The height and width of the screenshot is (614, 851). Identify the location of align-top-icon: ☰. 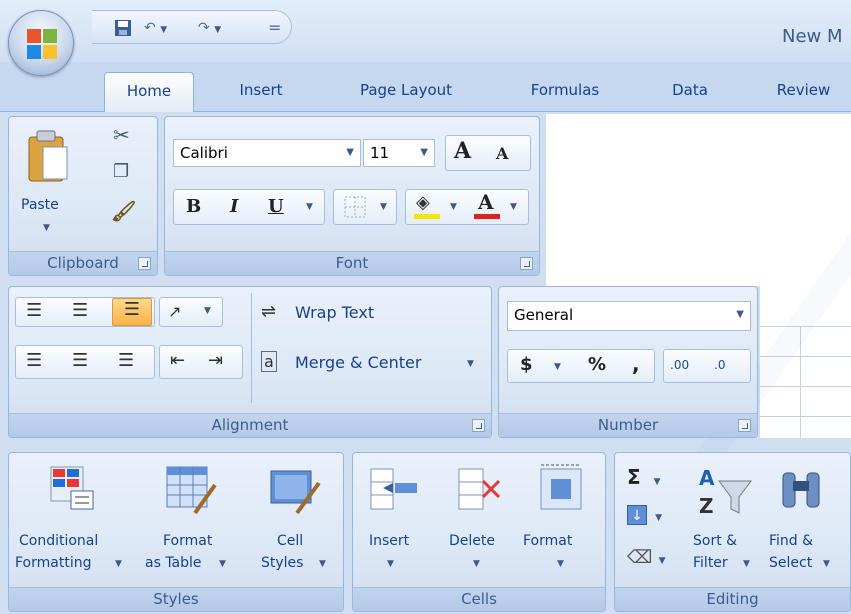
(34, 310).